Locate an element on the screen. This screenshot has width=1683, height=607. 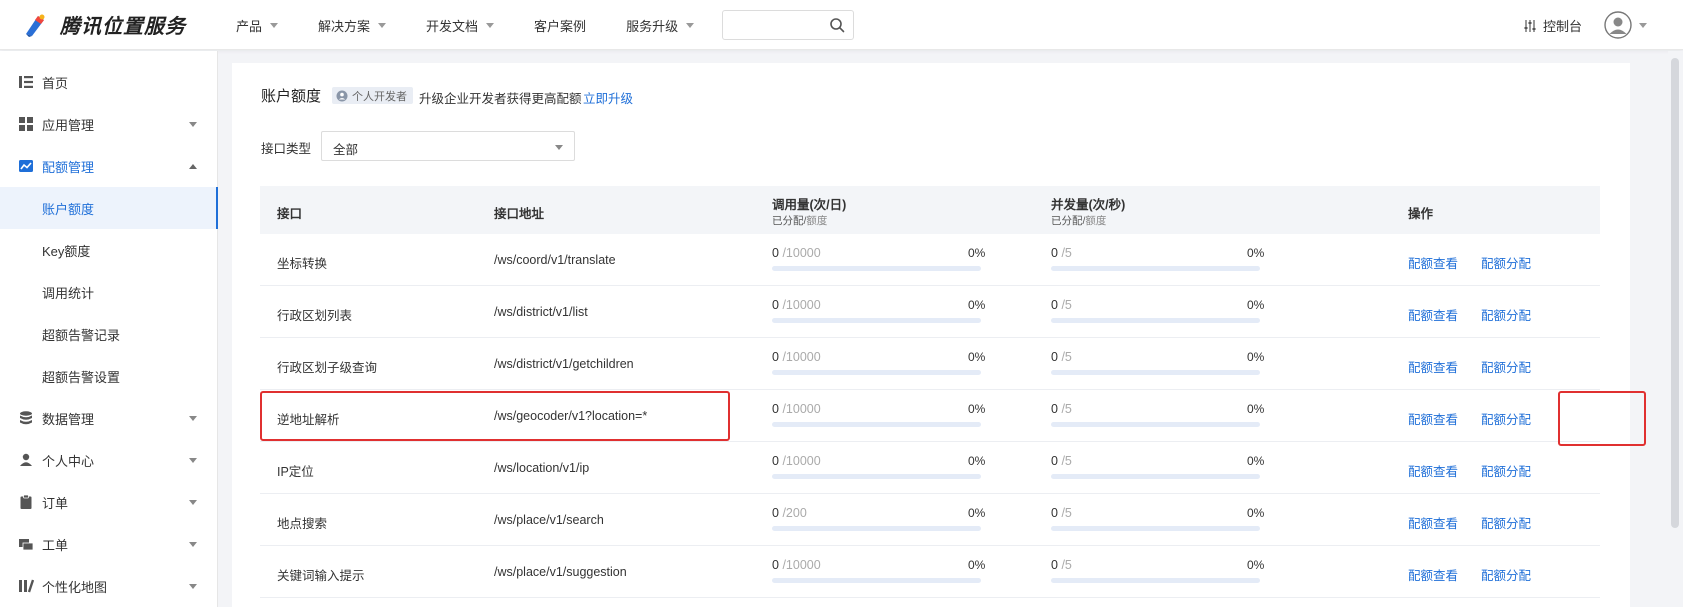
sidebar-item-label: 个人中心 is located at coordinates (68, 461).